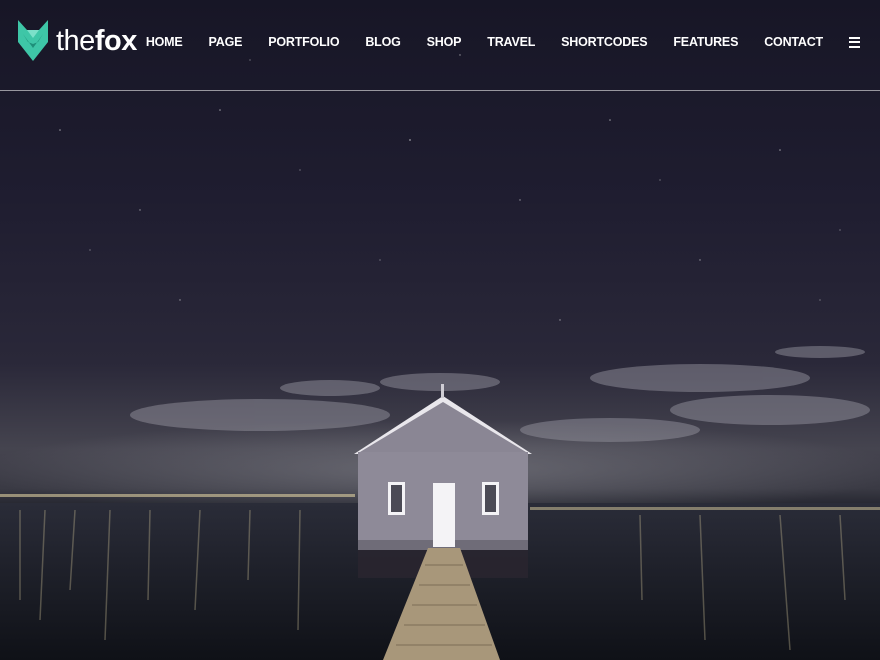 This screenshot has height=660, width=880. I want to click on nav-item-shop: SHOP, so click(444, 42).